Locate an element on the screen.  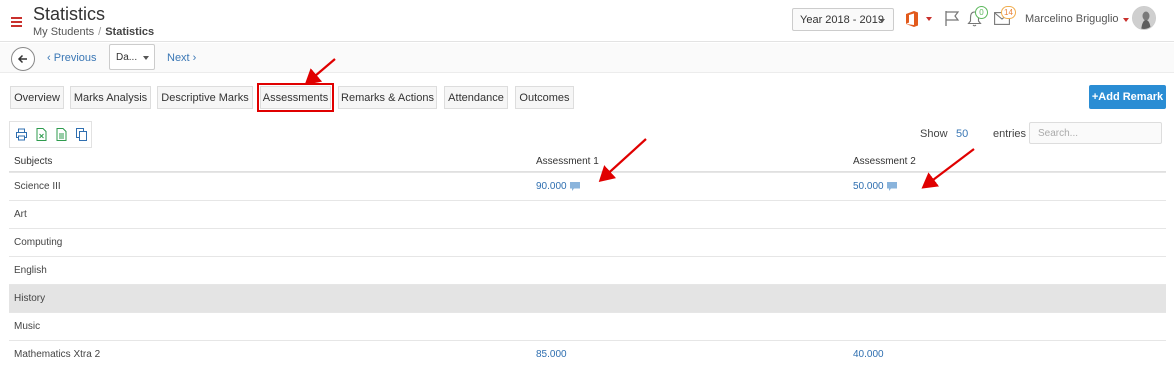
assessment-2-value: 50.000 is located at coordinates (868, 186).